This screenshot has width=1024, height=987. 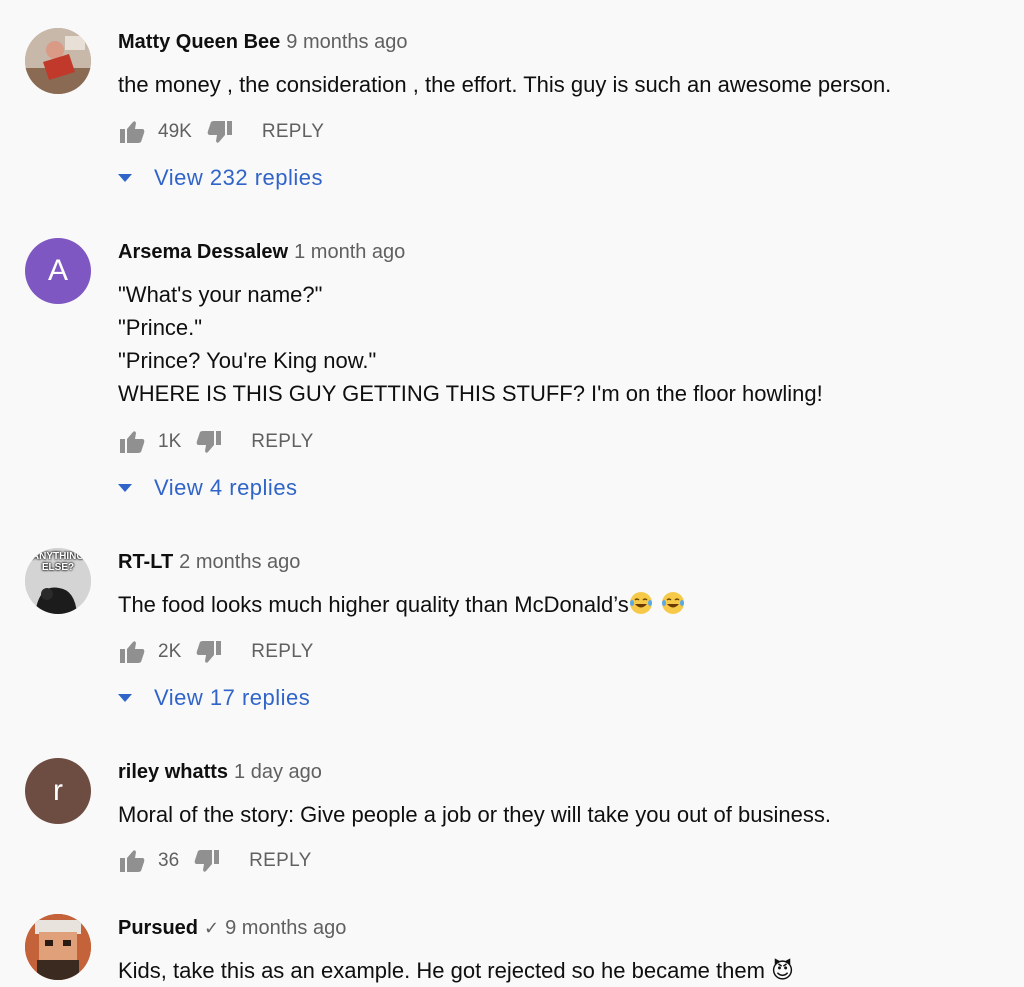 I want to click on timestamp: 1 month ago, so click(x=349, y=252).